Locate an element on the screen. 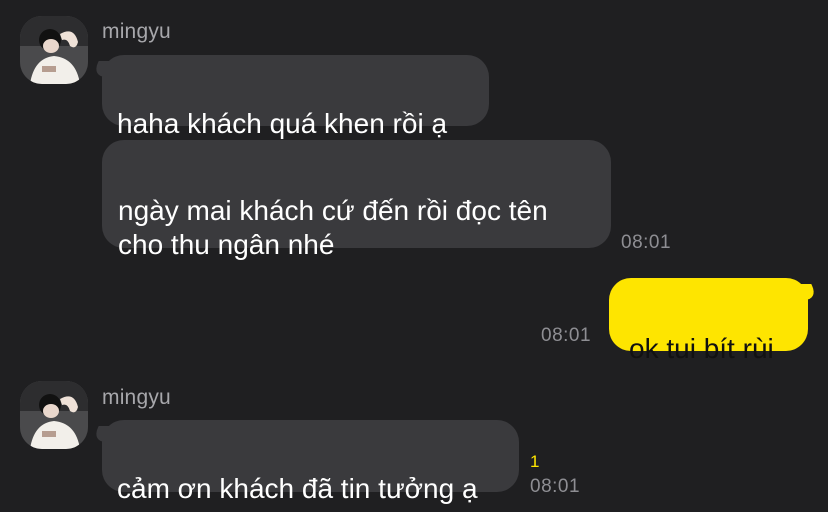 This screenshot has height=512, width=828. unread-count: 1 is located at coordinates (535, 461).